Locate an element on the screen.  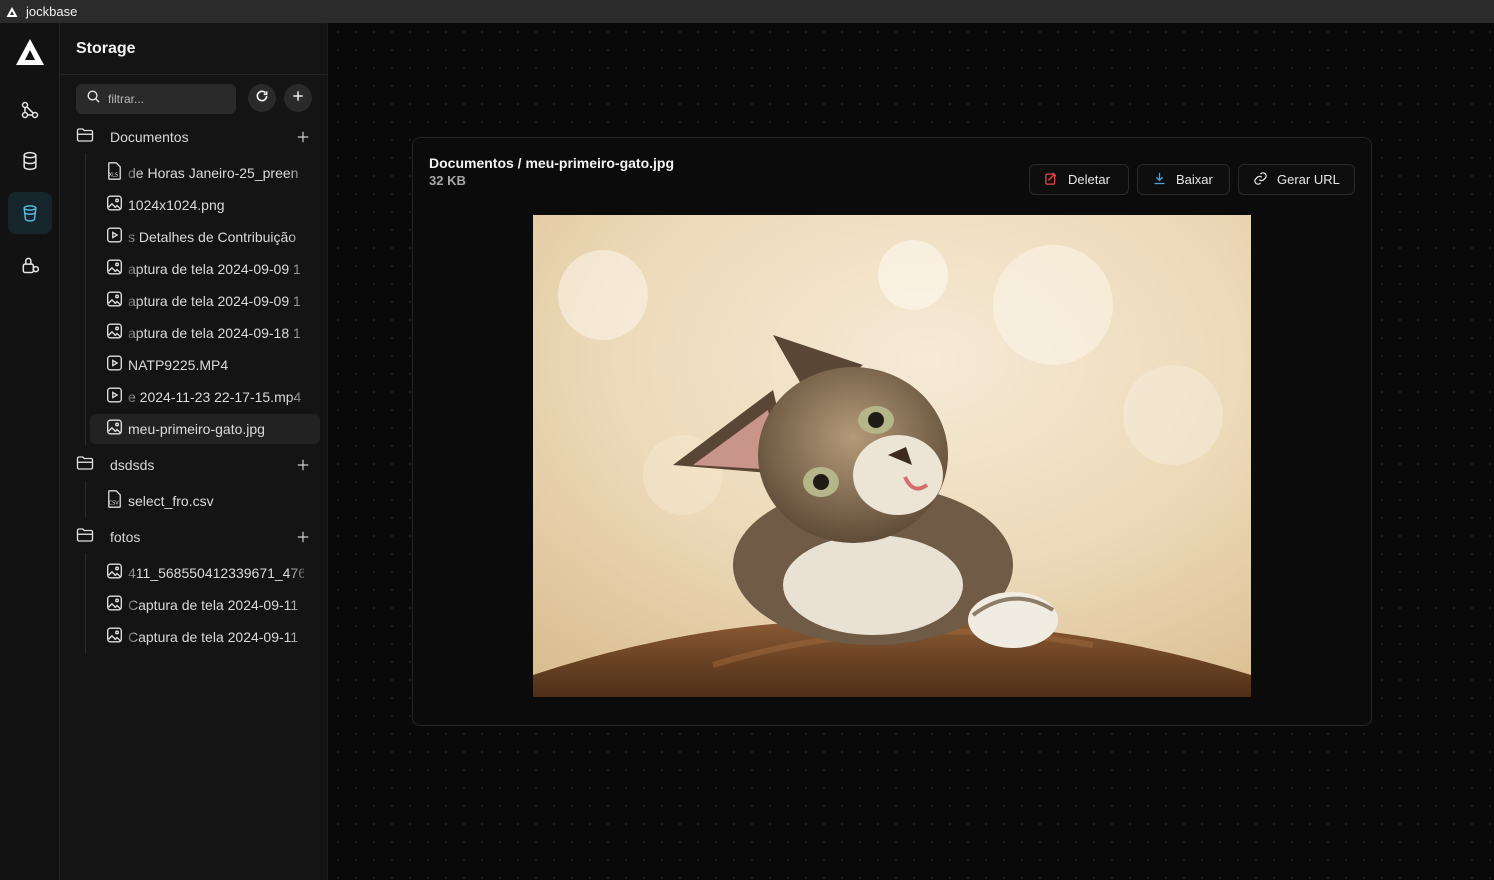
sidebar-title: Storage is located at coordinates (106, 48).